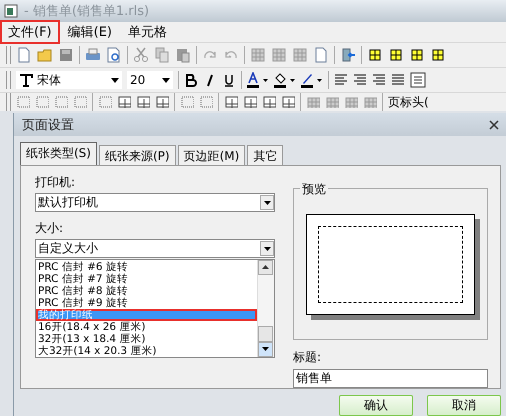 This screenshot has width=506, height=416. Describe the element at coordinates (360, 80) in the screenshot. I see `align-center-icon` at that location.